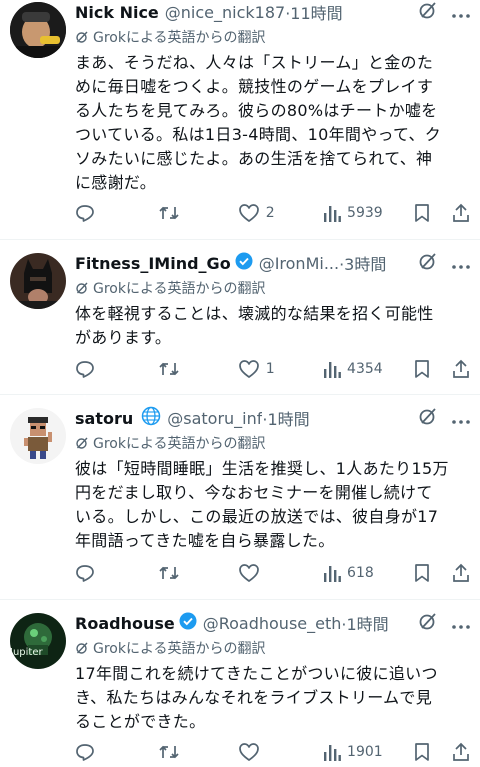 This screenshot has height=767, width=480. Describe the element at coordinates (123, 337) in the screenshot. I see `tweet-text-line: があります。` at that location.